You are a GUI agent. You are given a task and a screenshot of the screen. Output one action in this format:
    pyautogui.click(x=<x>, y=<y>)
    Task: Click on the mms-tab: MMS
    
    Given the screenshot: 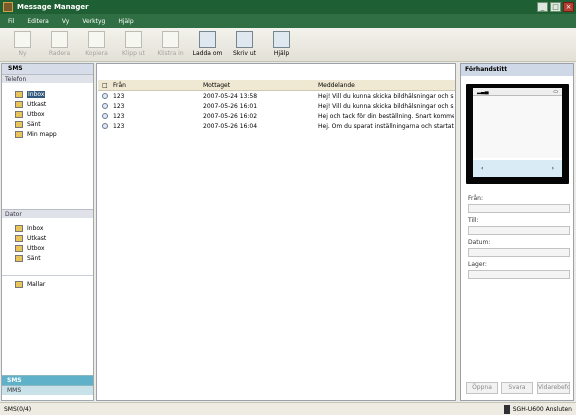 What is the action you would take?
    pyautogui.click(x=47, y=390)
    